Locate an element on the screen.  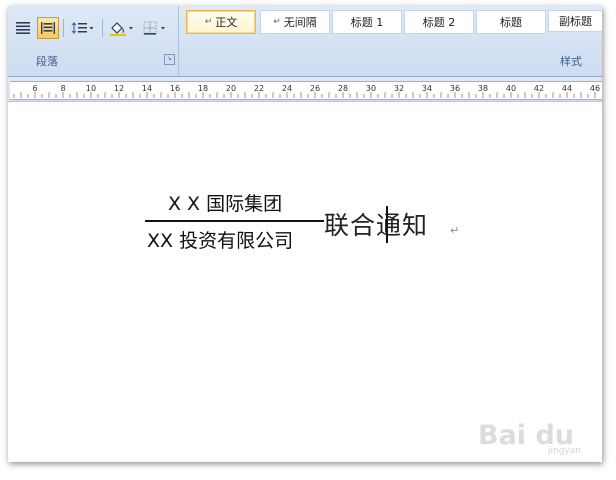
style-heading-2: 标题 2 is located at coordinates (439, 22).